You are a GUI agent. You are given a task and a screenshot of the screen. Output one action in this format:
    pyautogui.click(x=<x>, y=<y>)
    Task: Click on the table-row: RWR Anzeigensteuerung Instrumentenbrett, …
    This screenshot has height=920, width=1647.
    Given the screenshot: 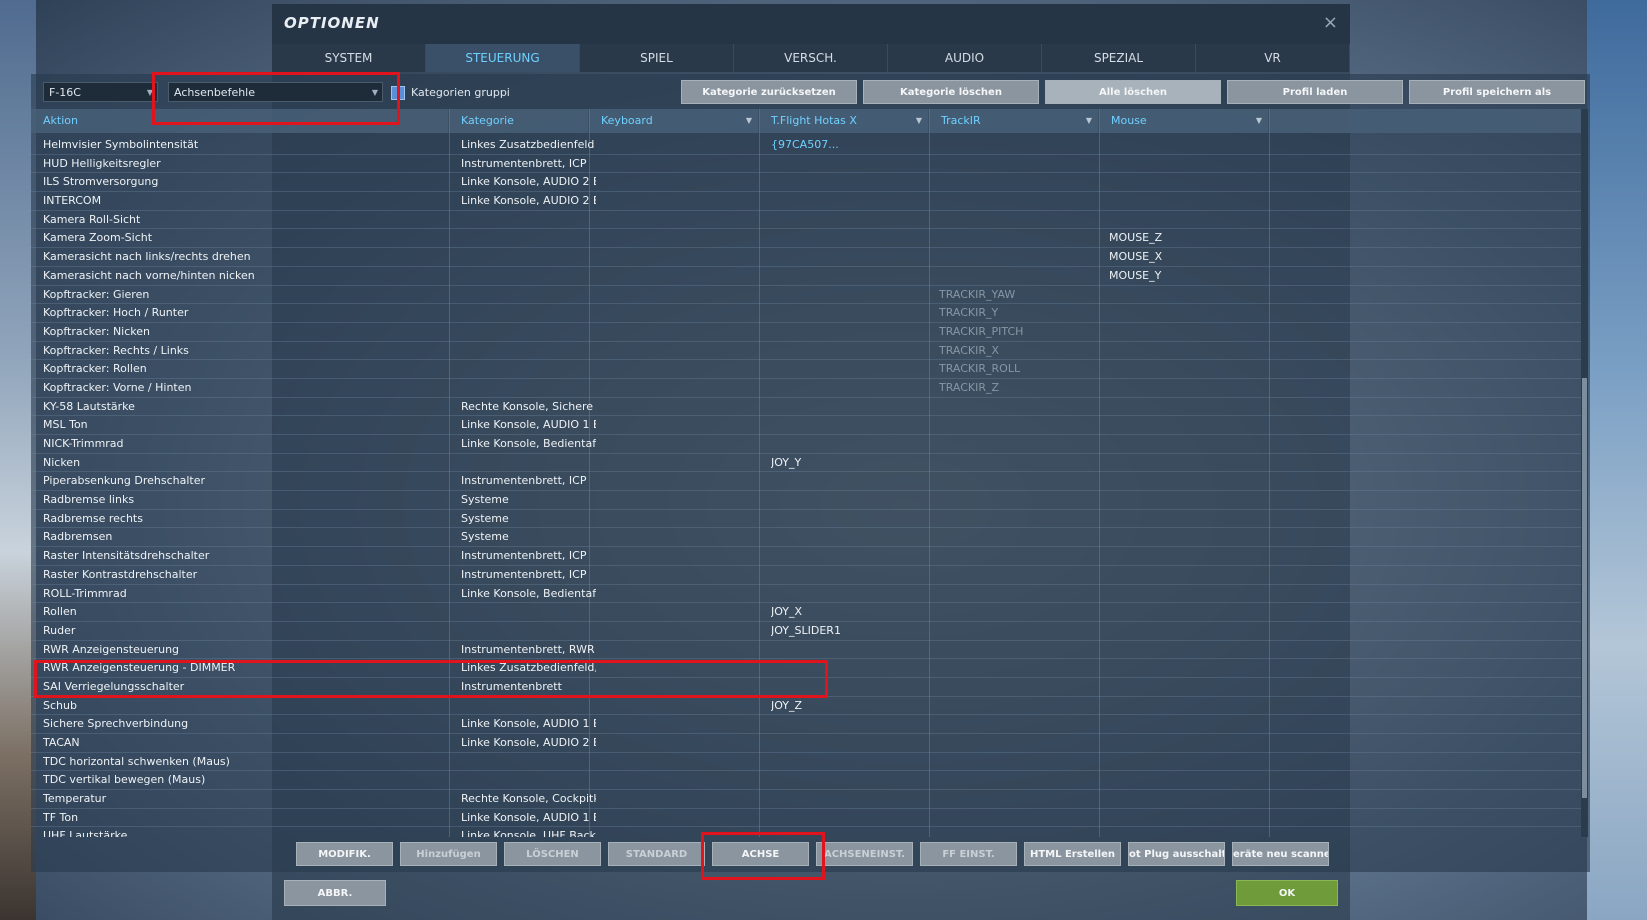 What is the action you would take?
    pyautogui.click(x=806, y=650)
    